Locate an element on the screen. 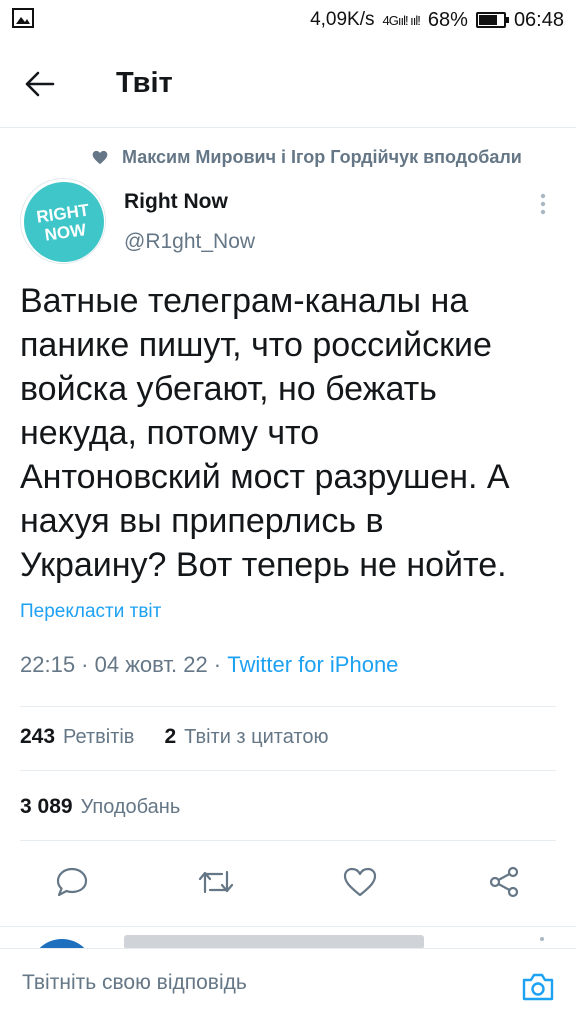  tweet-text-line: войска убегают, но бежать is located at coordinates (228, 389).